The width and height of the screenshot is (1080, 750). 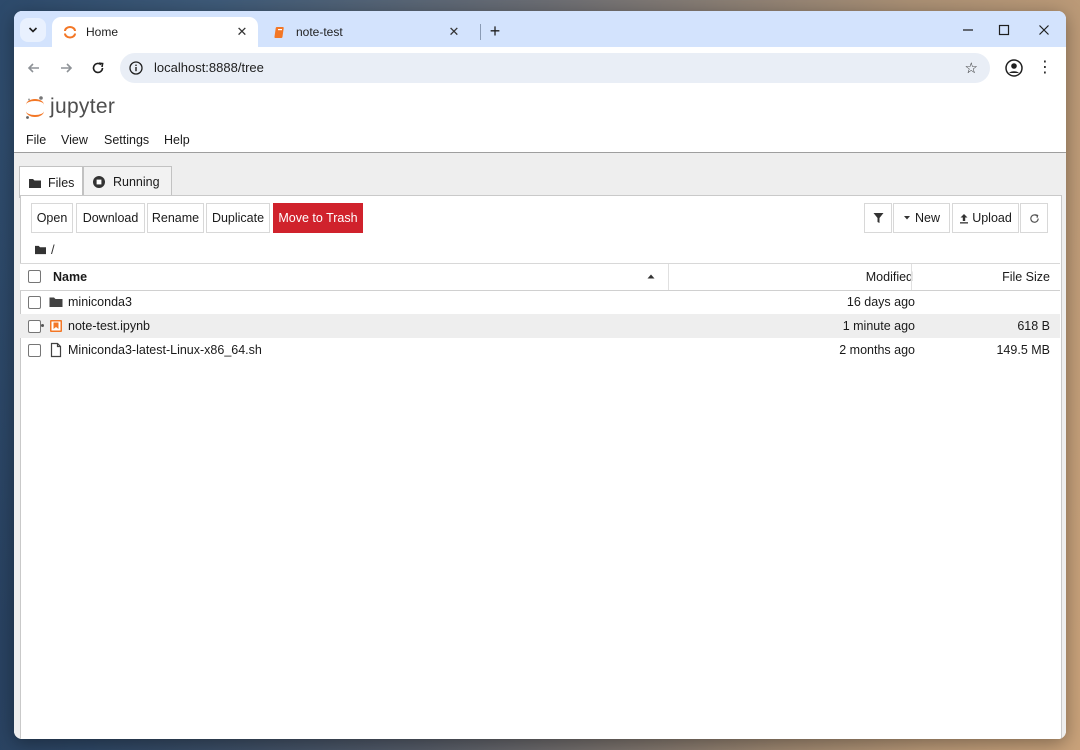 I want to click on rename-button: Rename, so click(x=175, y=218).